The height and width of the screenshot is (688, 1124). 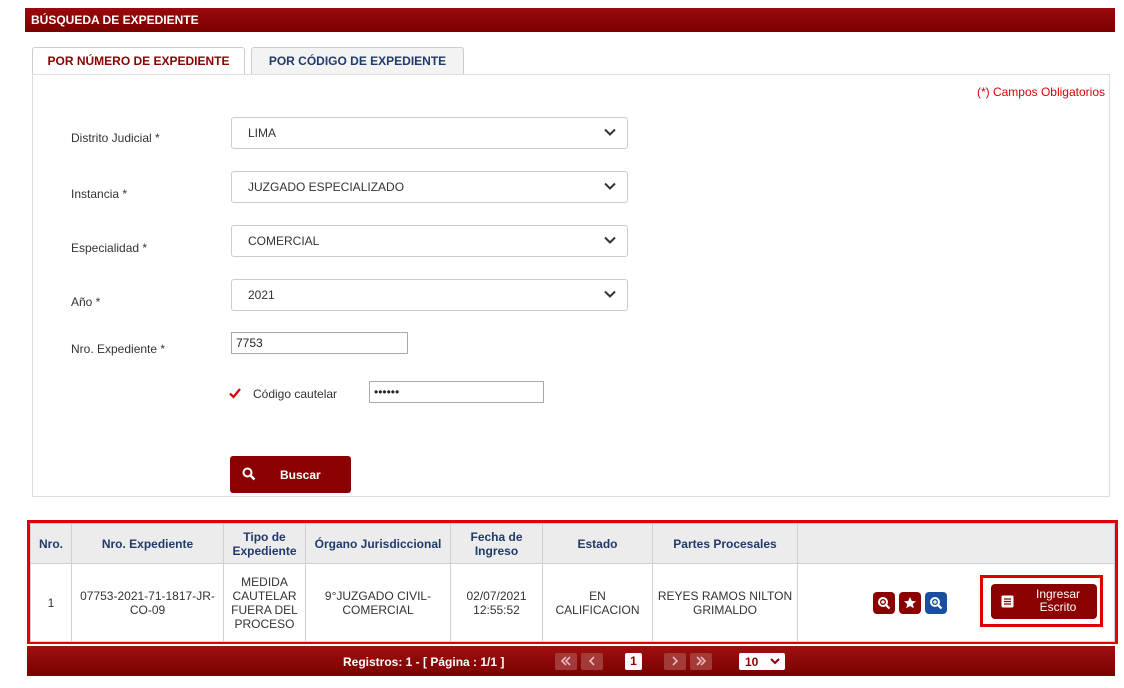 What do you see at coordinates (264, 543) in the screenshot?
I see `col-tipo: Tipo de Expediente` at bounding box center [264, 543].